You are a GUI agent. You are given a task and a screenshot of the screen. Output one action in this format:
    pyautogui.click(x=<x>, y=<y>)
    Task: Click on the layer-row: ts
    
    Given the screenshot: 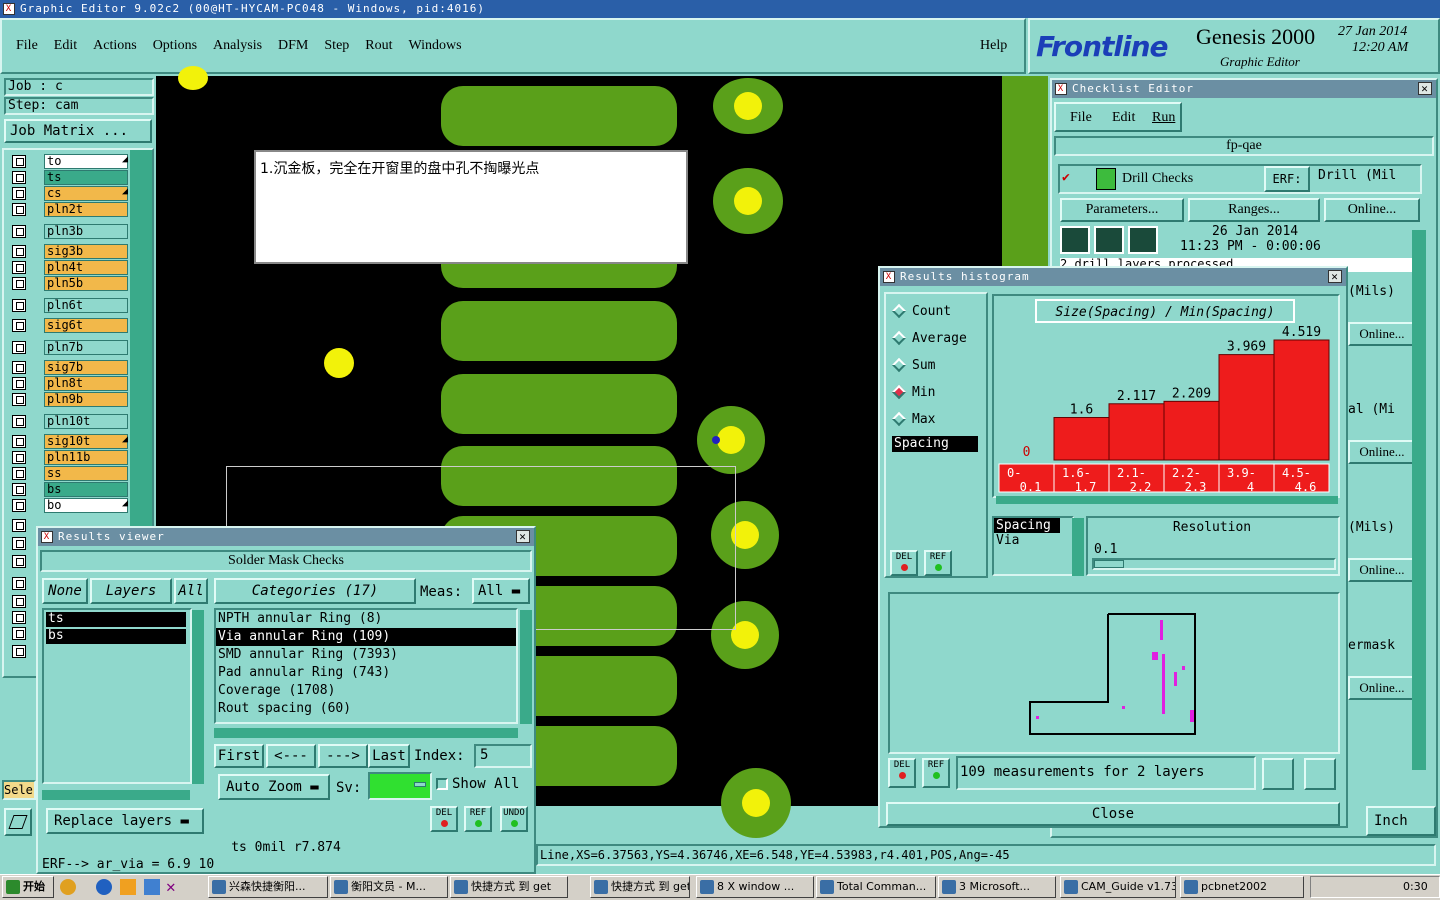 What is the action you would take?
    pyautogui.click(x=72, y=177)
    